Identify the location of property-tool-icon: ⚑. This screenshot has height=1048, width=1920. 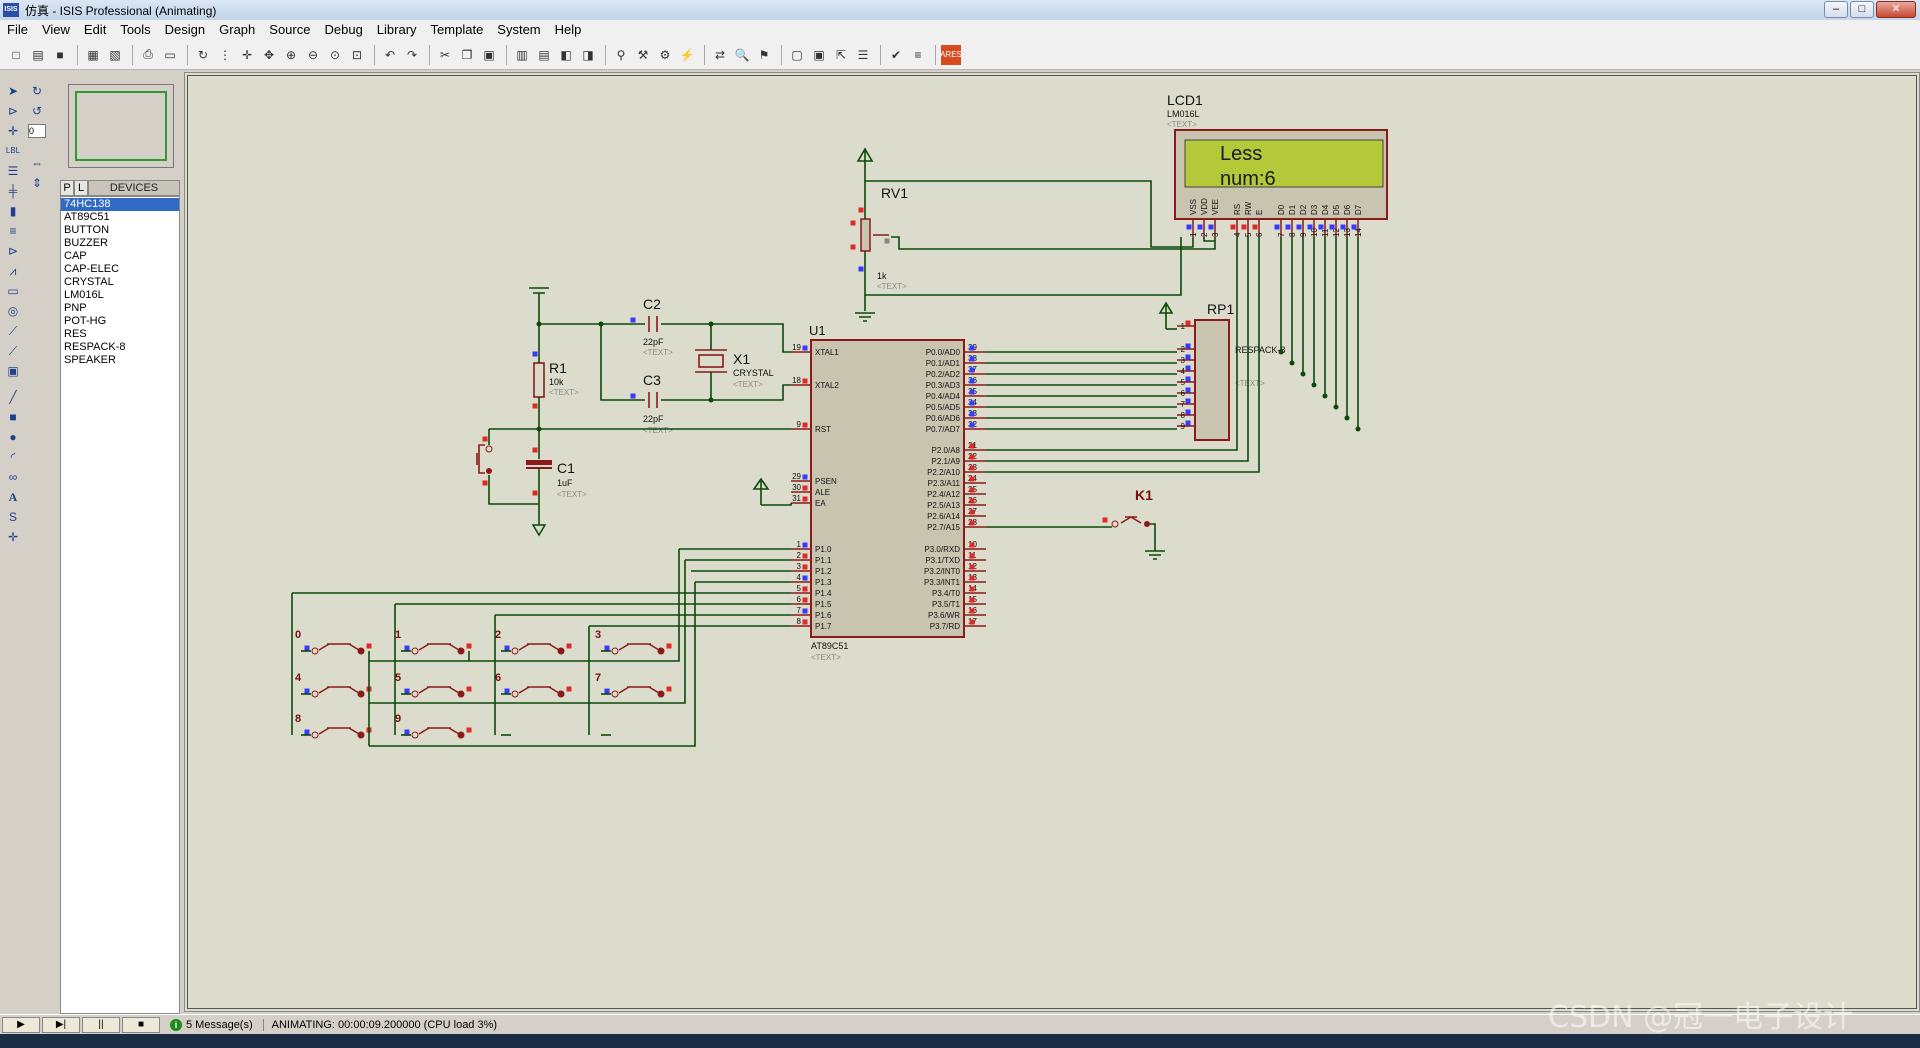
(764, 55).